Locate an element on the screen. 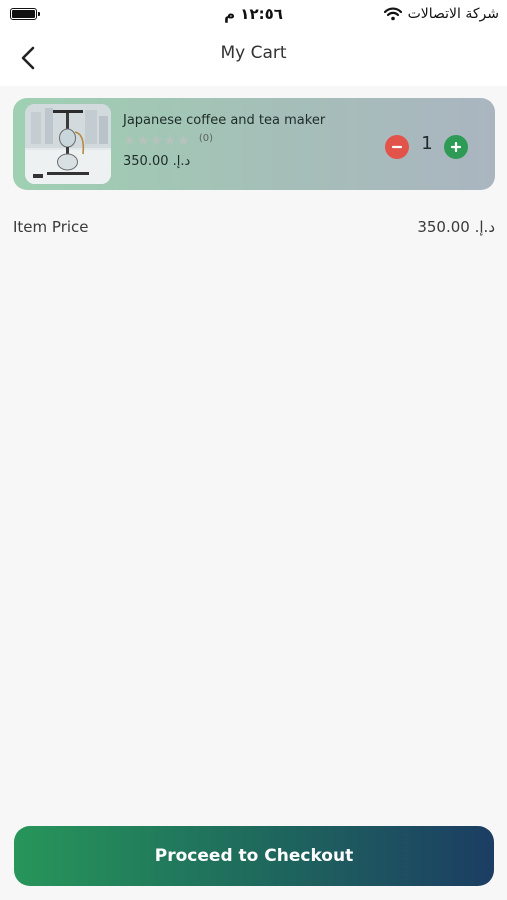 The width and height of the screenshot is (507, 900). status-right: شركة الاتصالات is located at coordinates (441, 14).